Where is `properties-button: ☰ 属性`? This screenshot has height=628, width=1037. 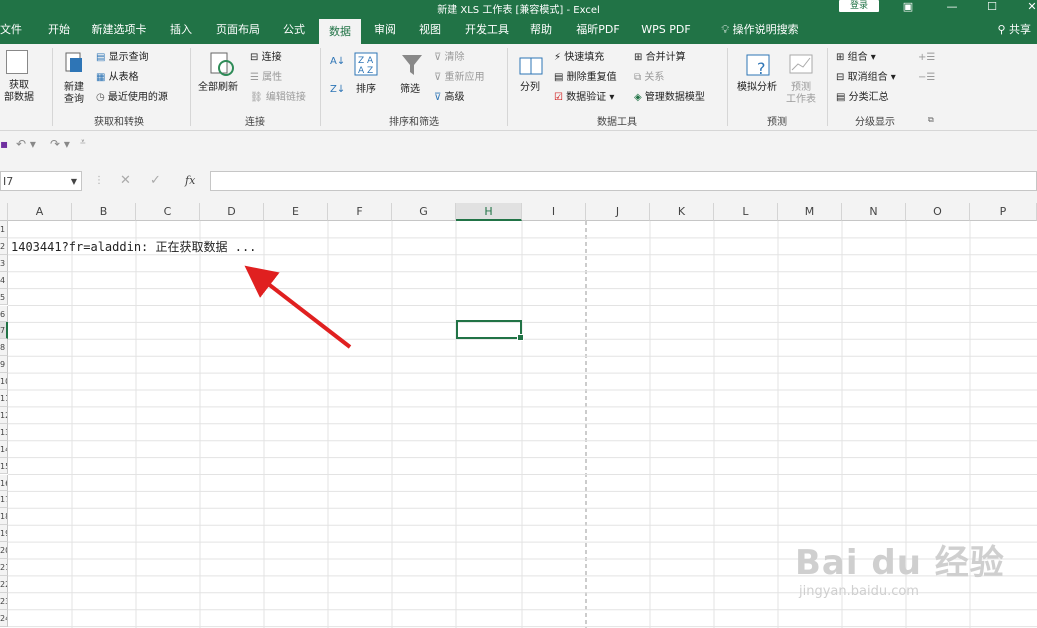
properties-button: ☰ 属性 is located at coordinates (266, 78).